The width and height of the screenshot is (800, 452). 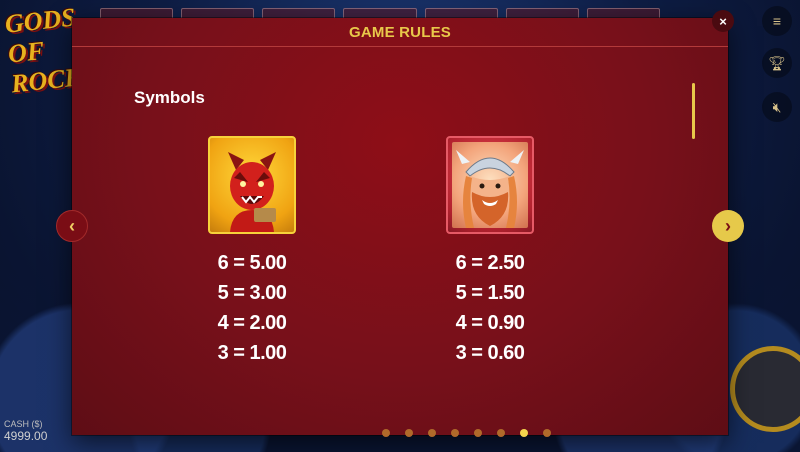 I want to click on mute-icon: 🔇︎, so click(x=777, y=107).